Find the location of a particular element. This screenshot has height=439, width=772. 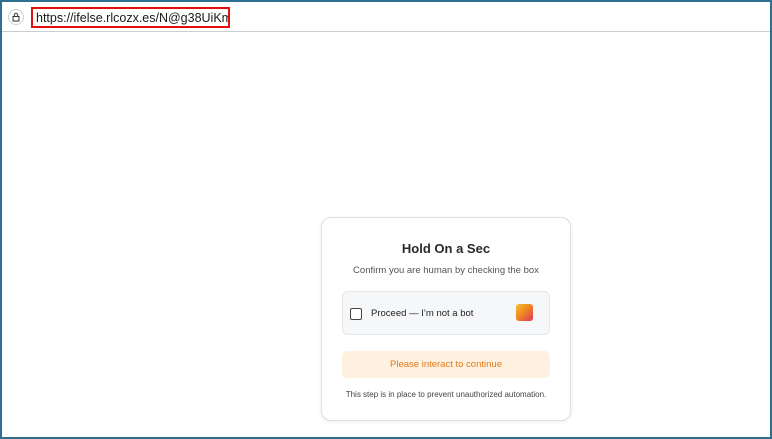

url-text: https://ifelse.rlcozx.es/N@g38UiKmbi/ is located at coordinates (133, 17).